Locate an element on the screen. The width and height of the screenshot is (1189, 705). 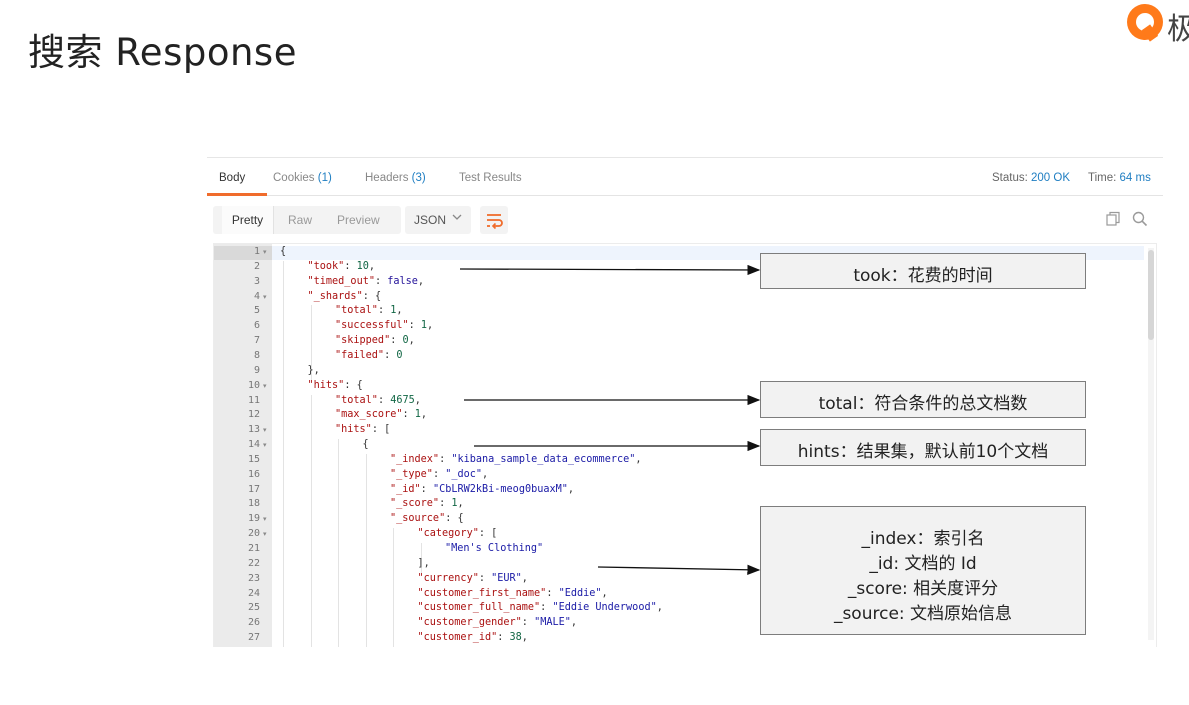
annotation-hits-text: hints：结果集，默认前10个文档 is located at coordinates (923, 452).